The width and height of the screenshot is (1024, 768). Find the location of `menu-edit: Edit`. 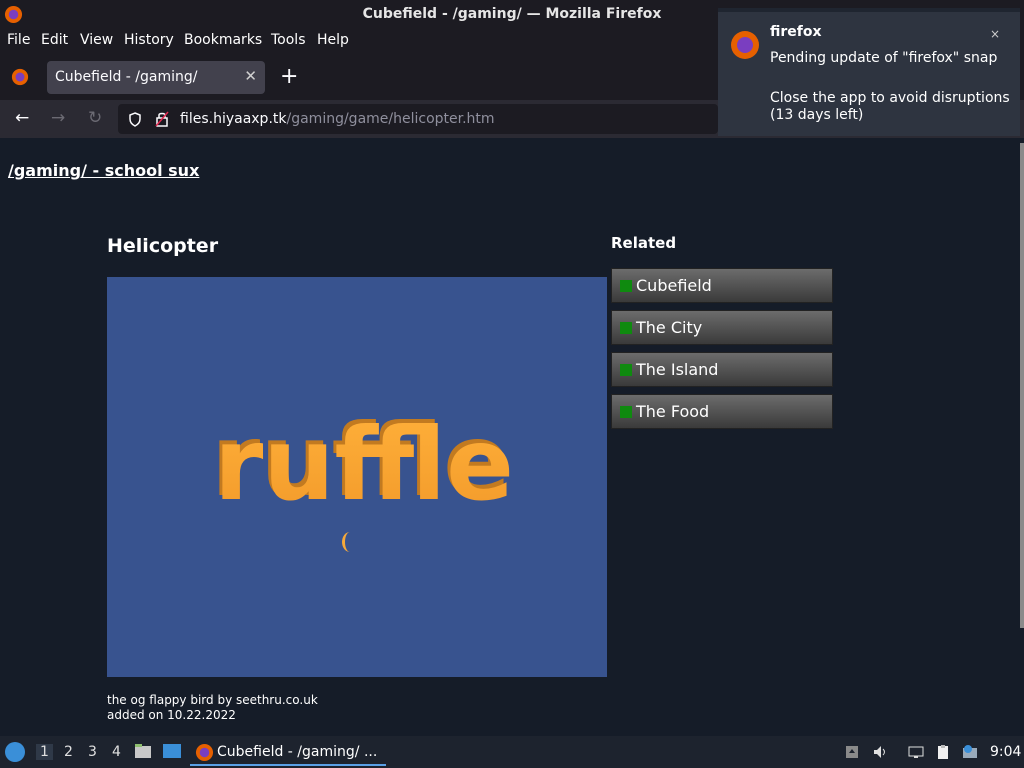

menu-edit: Edit is located at coordinates (54, 40).